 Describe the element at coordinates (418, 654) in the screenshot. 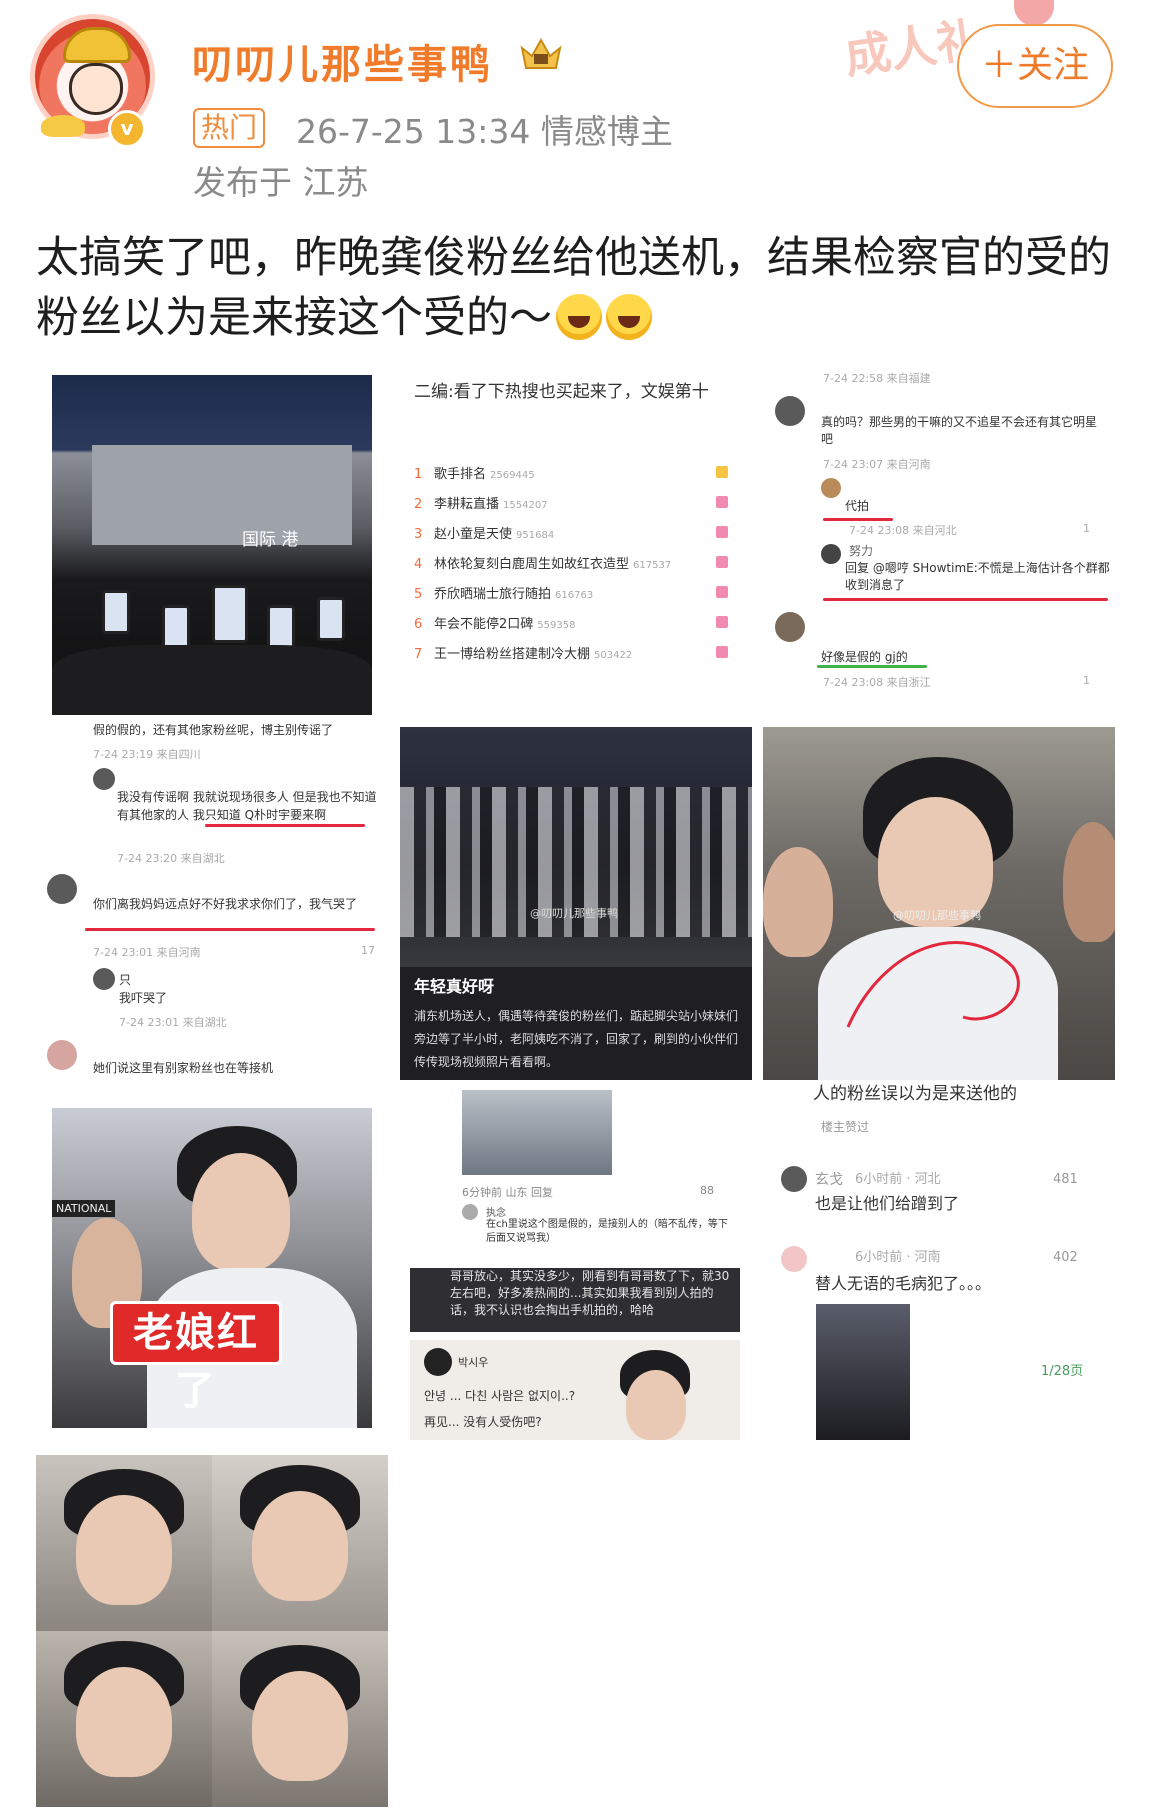

I see `hot-rank: 7` at that location.